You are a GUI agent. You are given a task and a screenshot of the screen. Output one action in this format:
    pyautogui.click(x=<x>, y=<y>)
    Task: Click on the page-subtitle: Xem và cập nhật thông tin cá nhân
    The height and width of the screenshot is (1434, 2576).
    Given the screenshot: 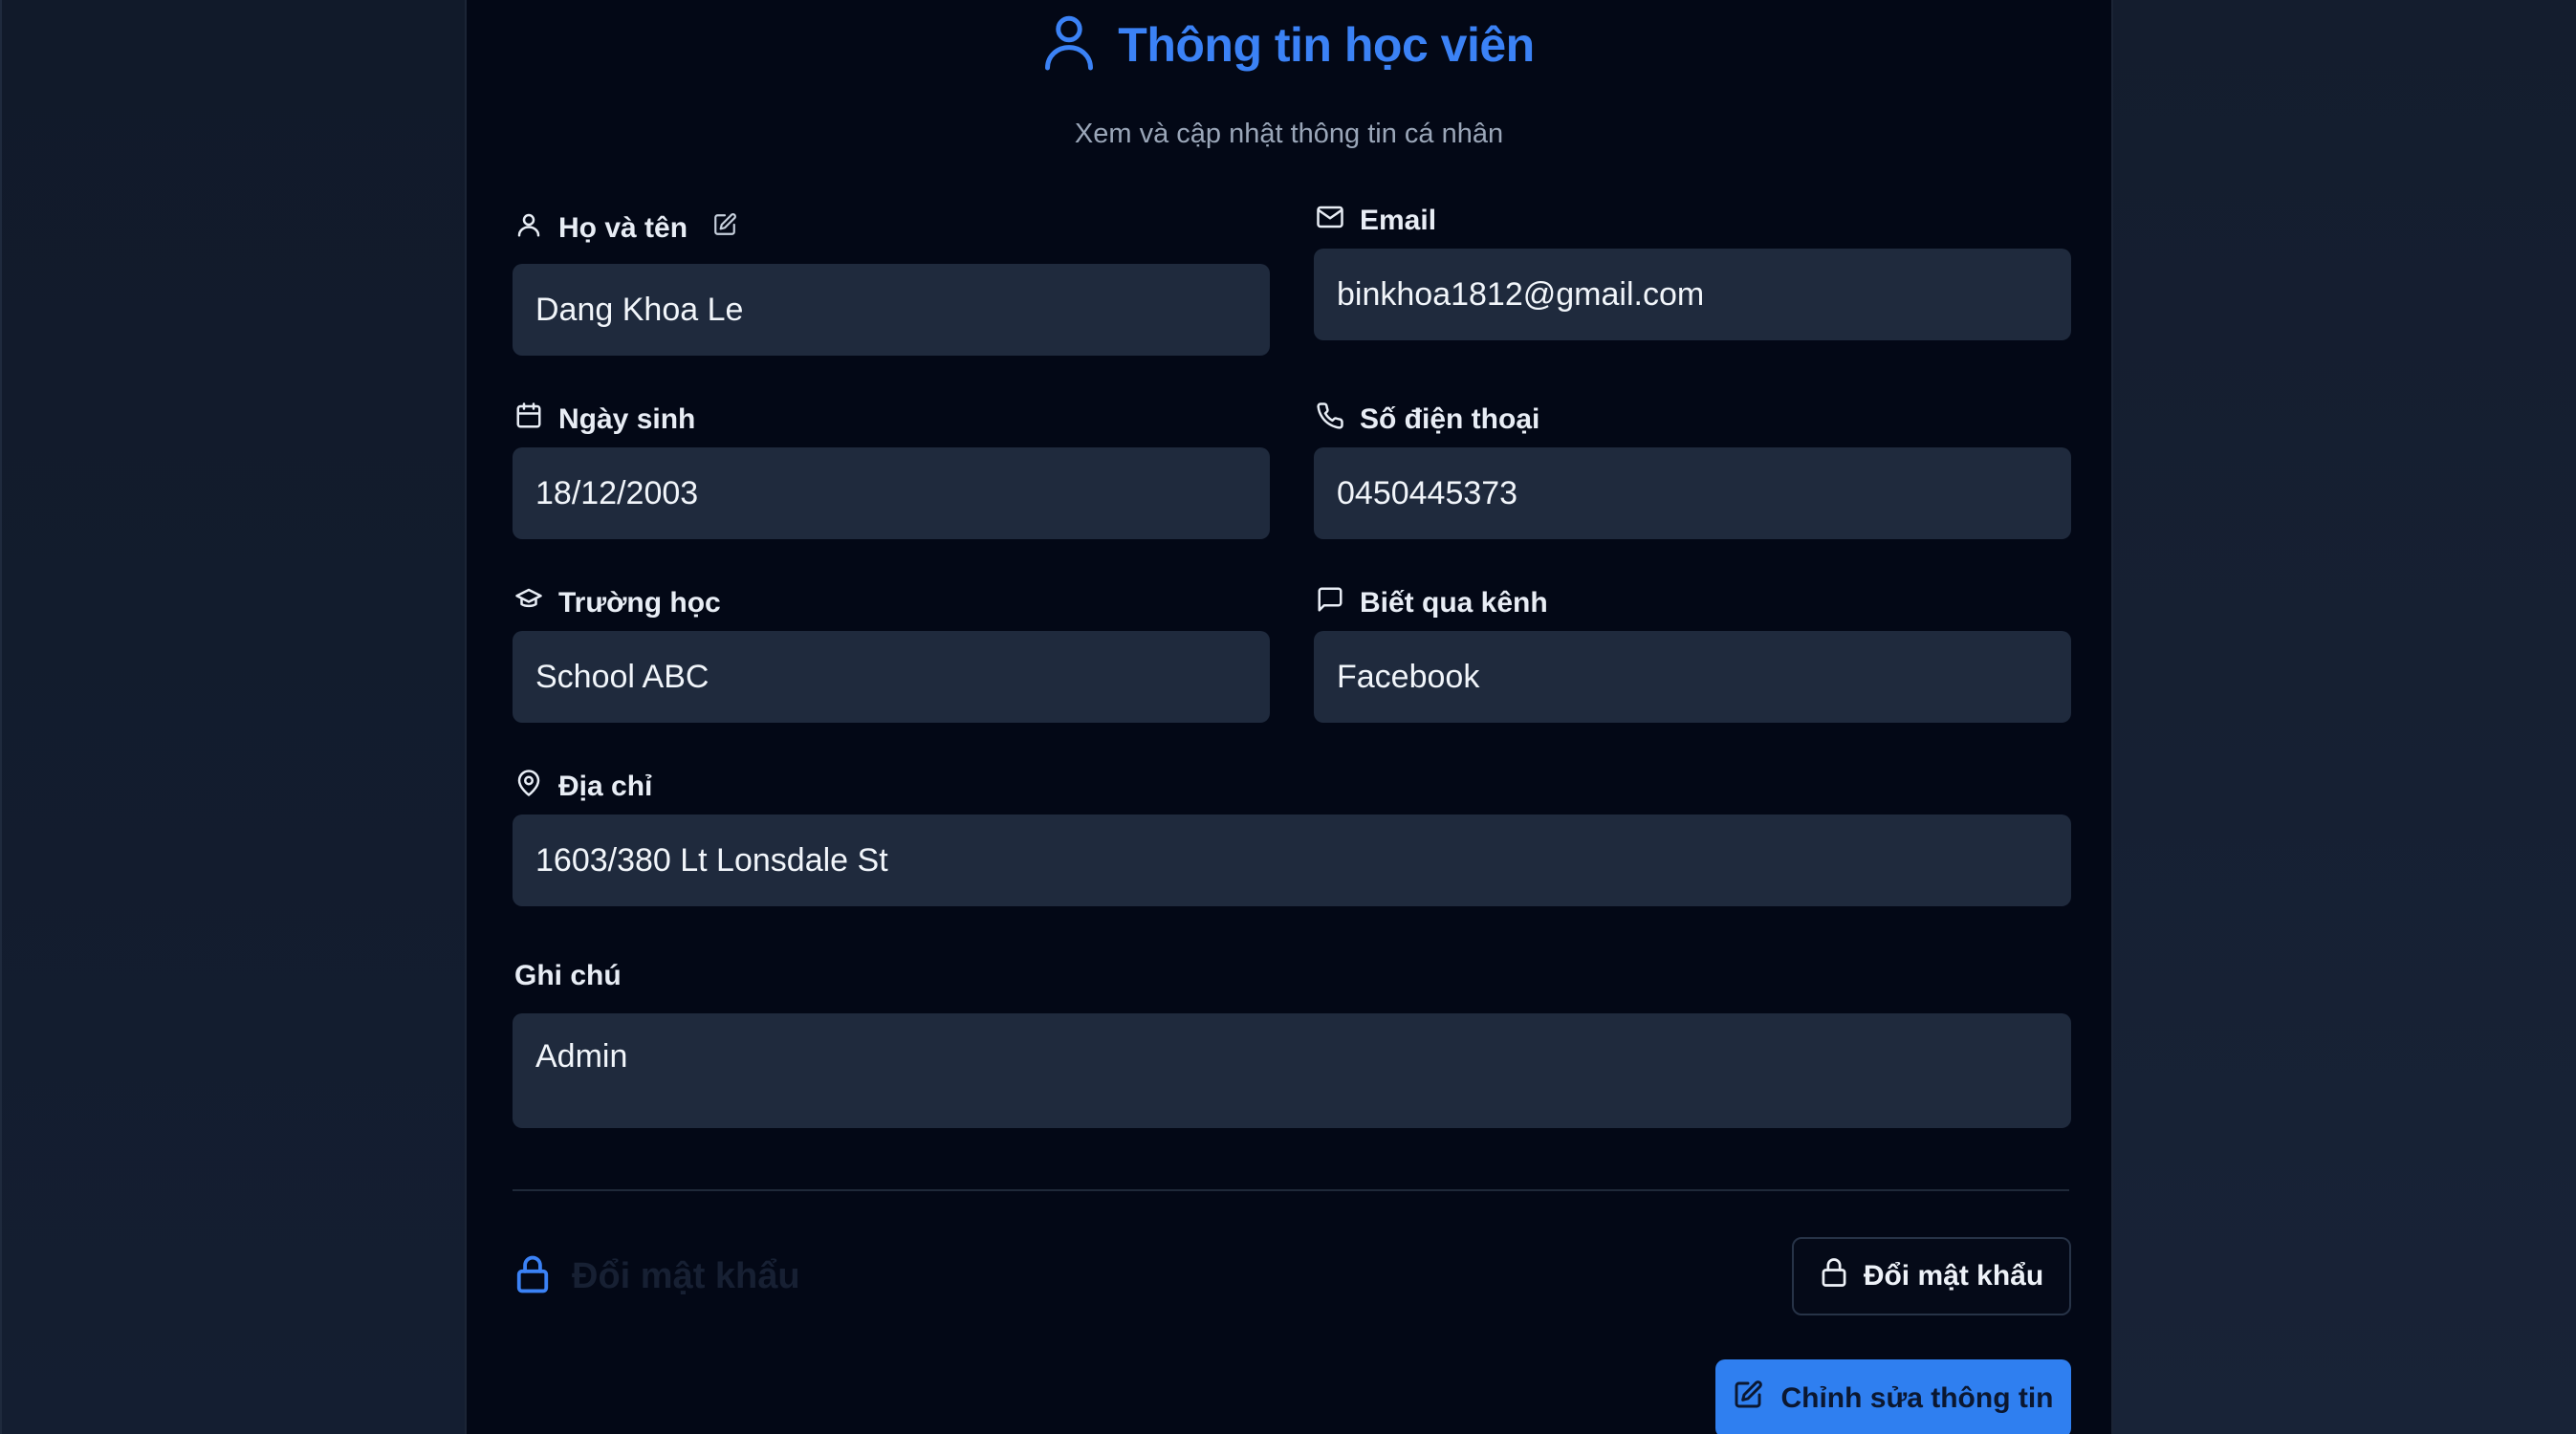 What is the action you would take?
    pyautogui.click(x=1289, y=134)
    